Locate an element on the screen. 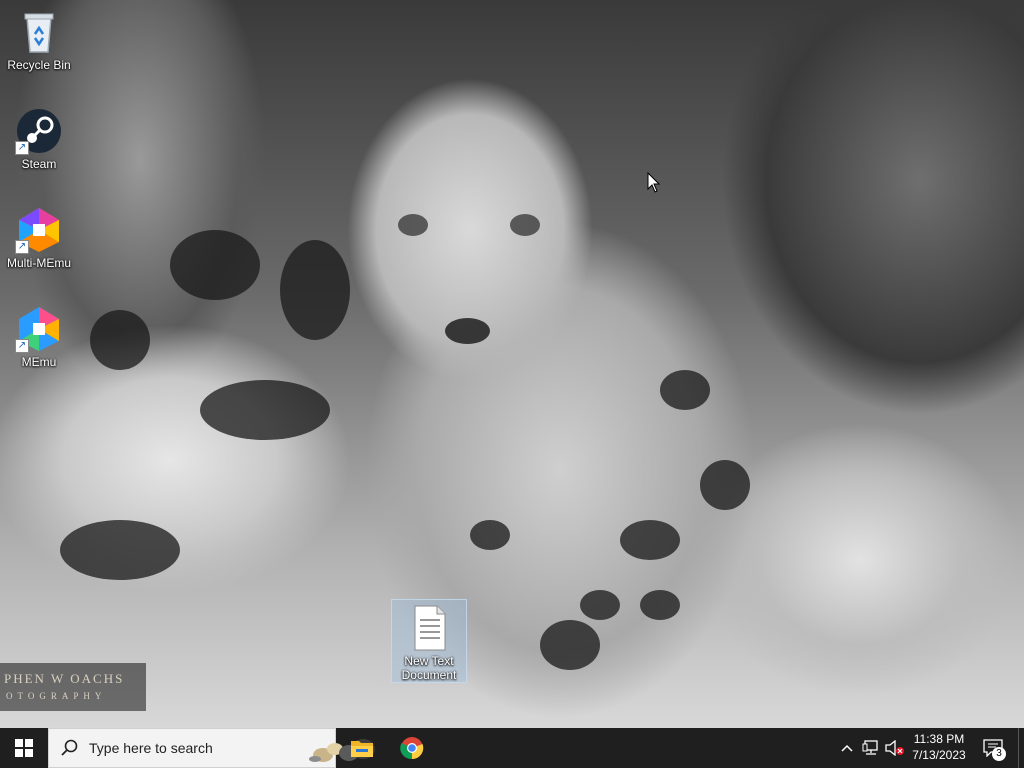 This screenshot has width=1024, height=768. desktop-icon-steam: ↗ Steam is located at coordinates (39, 139).